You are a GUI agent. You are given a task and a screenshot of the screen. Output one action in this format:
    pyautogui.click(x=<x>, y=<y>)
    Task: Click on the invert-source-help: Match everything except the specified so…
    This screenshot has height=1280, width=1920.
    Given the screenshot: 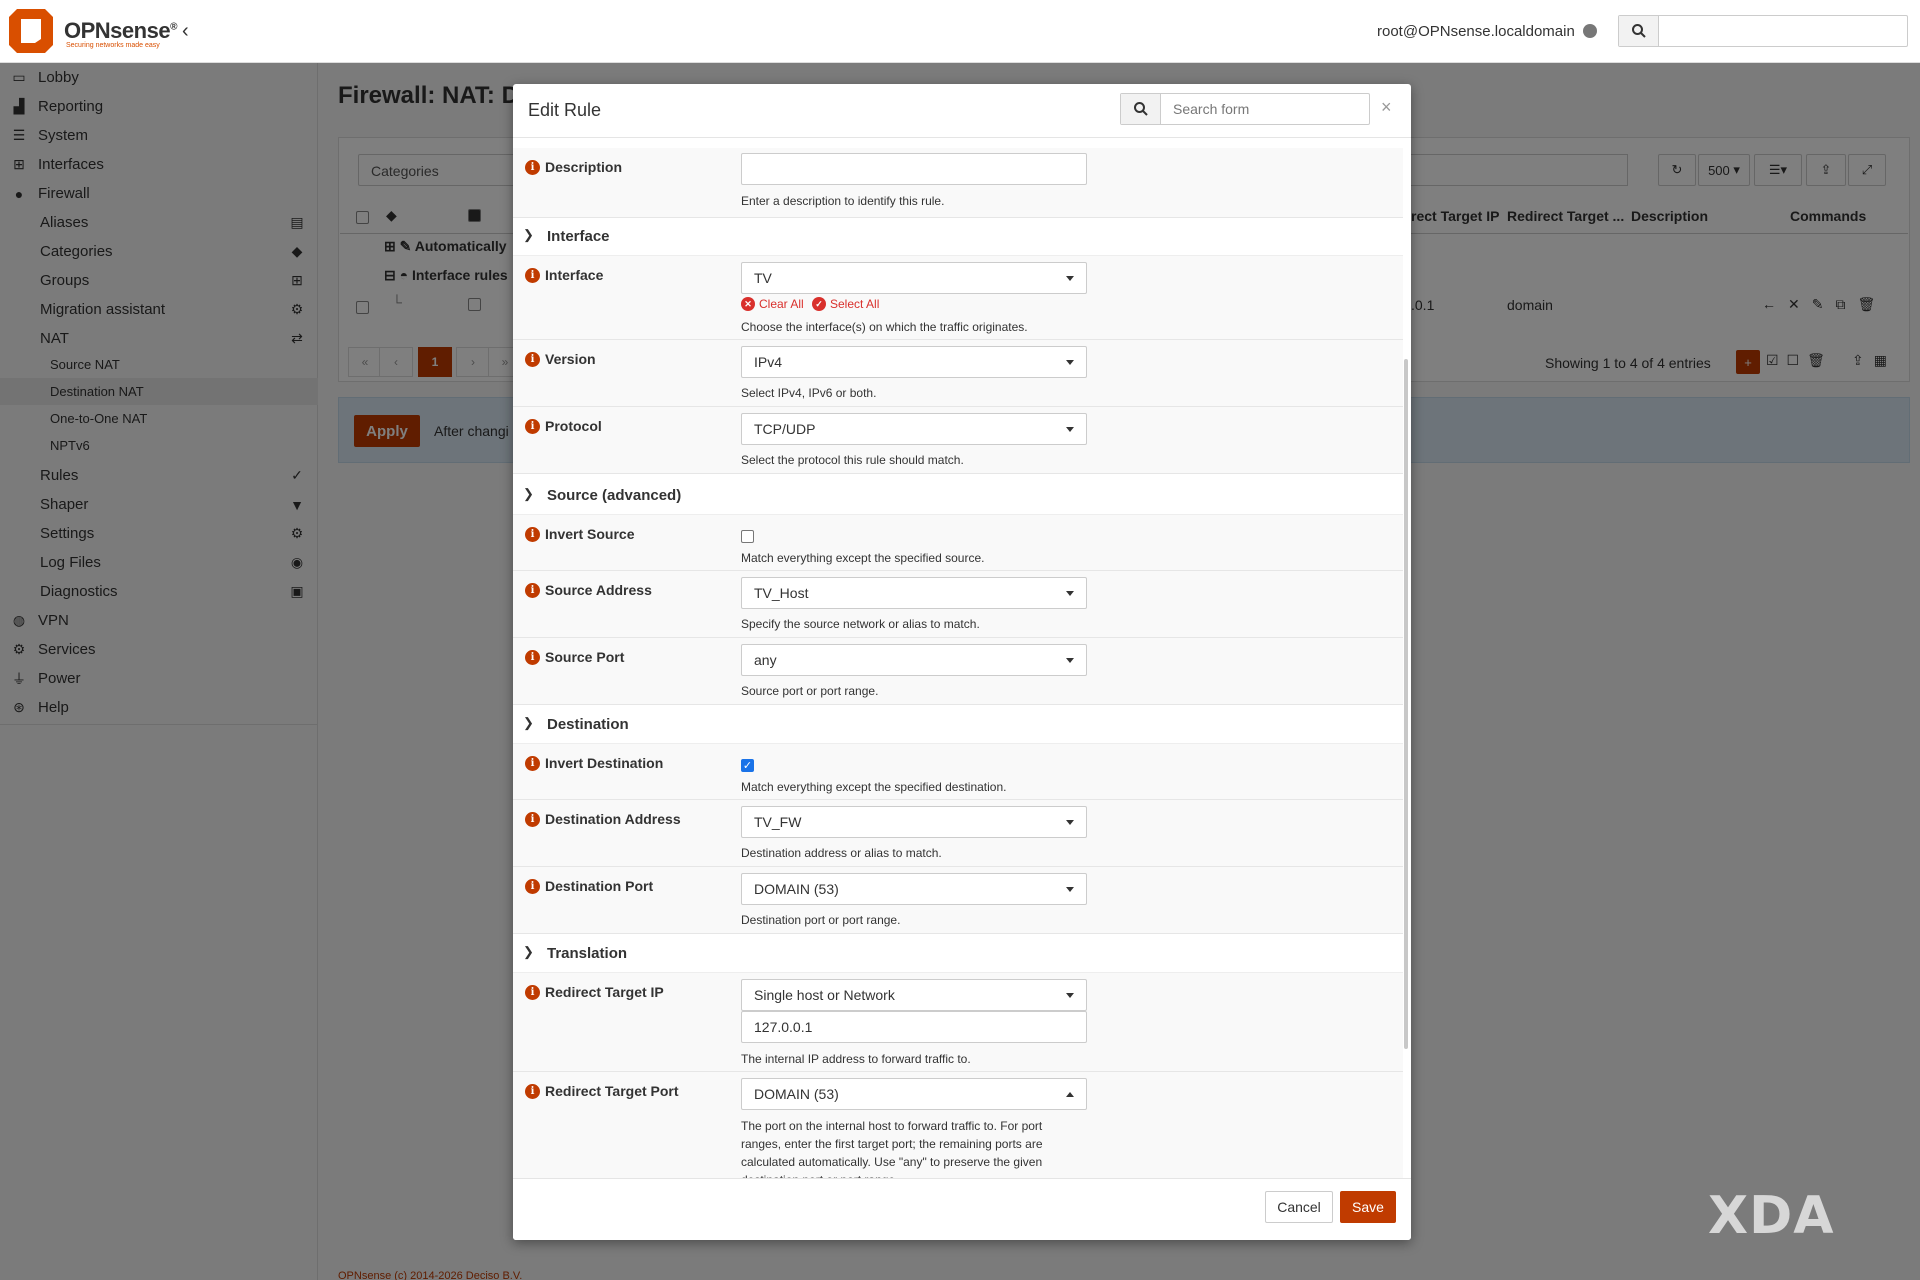 What is the action you would take?
    pyautogui.click(x=863, y=558)
    